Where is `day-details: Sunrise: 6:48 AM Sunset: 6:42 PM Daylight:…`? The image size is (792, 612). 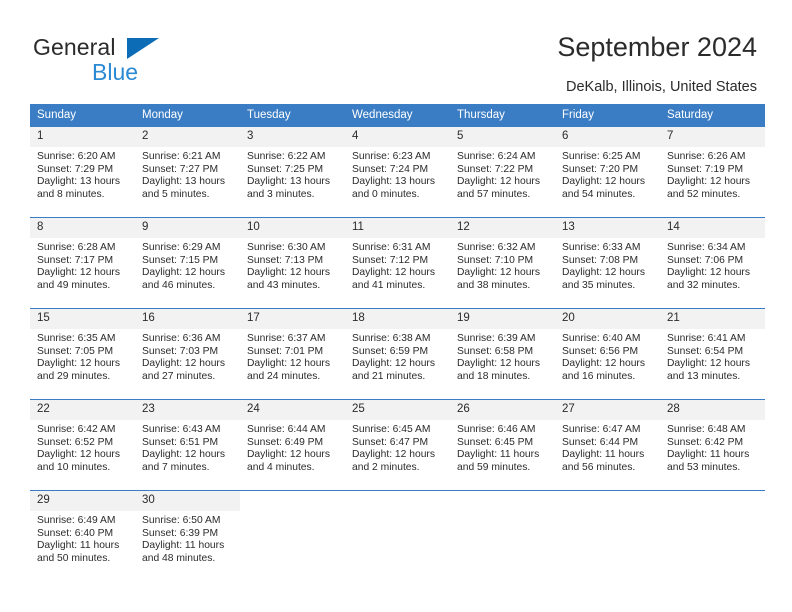 day-details: Sunrise: 6:48 AM Sunset: 6:42 PM Daylight:… is located at coordinates (712, 447).